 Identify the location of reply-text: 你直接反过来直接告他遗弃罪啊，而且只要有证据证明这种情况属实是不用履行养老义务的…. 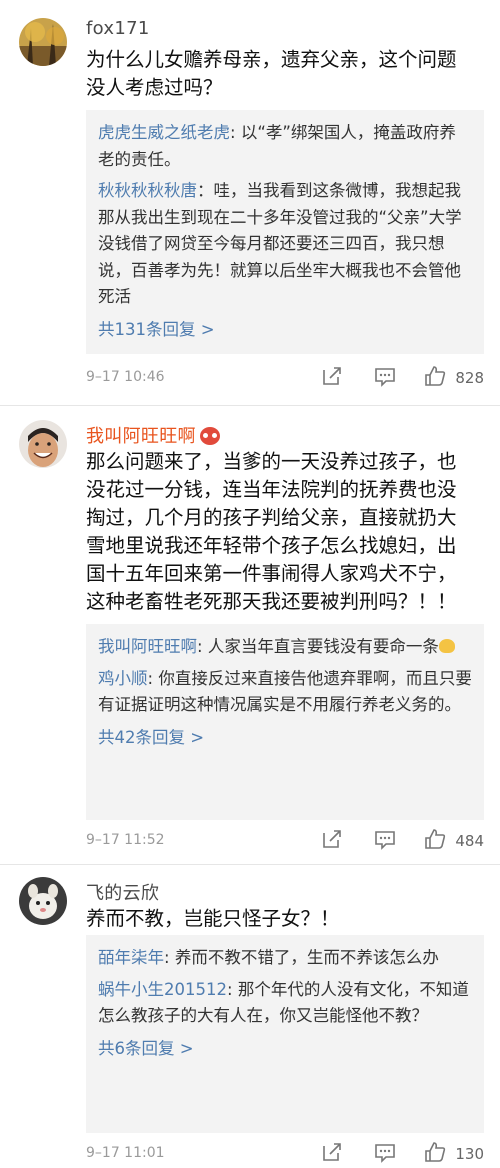
(285, 691).